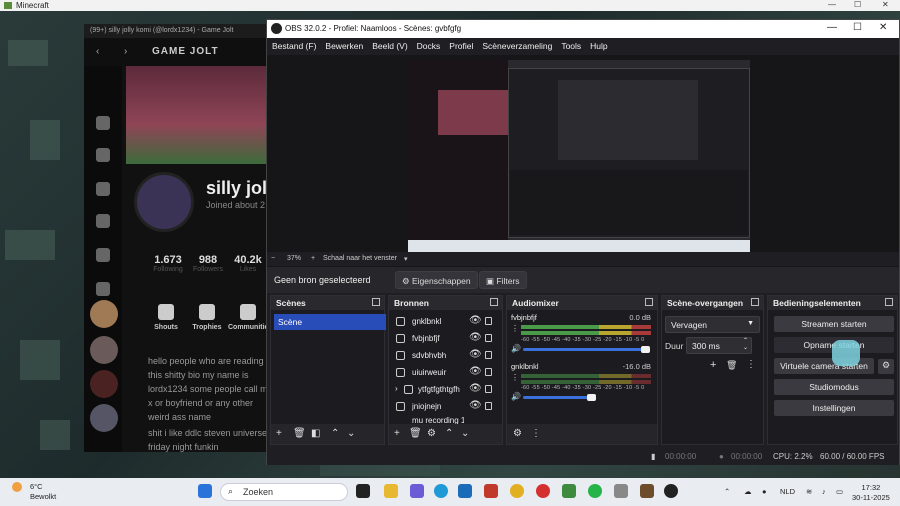 The height and width of the screenshot is (506, 900). Describe the element at coordinates (461, 48) in the screenshot. I see `menu-profile: Profiel` at that location.